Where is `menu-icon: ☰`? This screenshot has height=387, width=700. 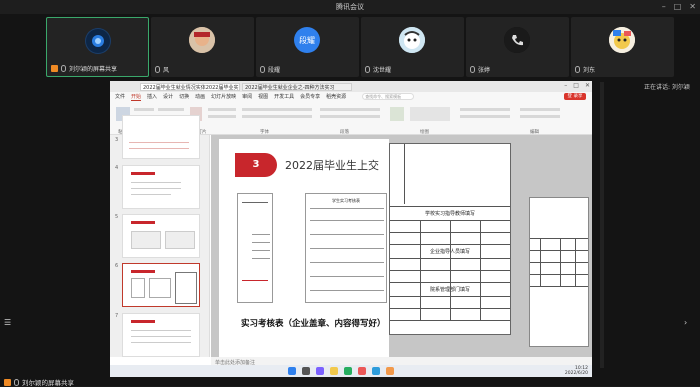
menu-icon: ☰ is located at coordinates (8, 322).